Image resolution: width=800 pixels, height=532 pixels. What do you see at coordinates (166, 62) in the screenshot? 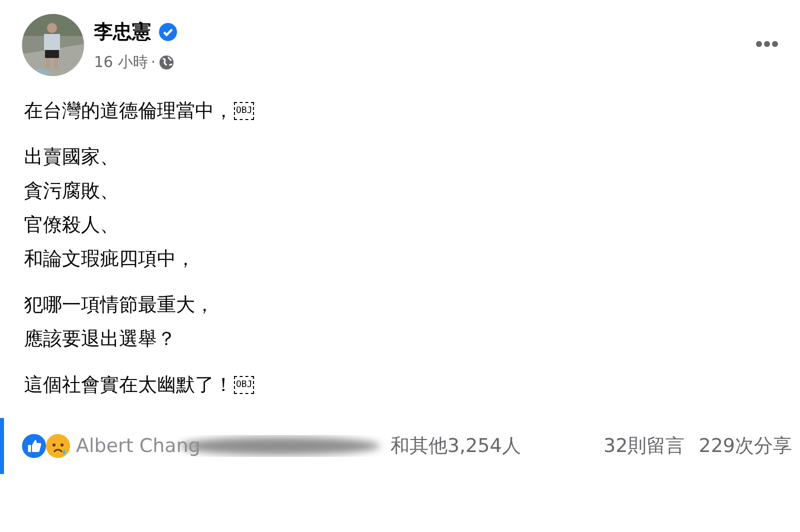
I see `globe-icon` at bounding box center [166, 62].